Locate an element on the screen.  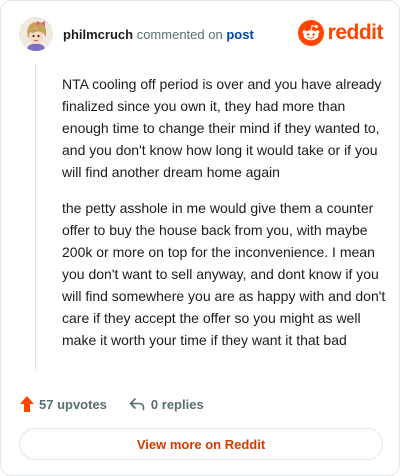
comment-header: philmcruch commented on post reddit is located at coordinates (201, 34).